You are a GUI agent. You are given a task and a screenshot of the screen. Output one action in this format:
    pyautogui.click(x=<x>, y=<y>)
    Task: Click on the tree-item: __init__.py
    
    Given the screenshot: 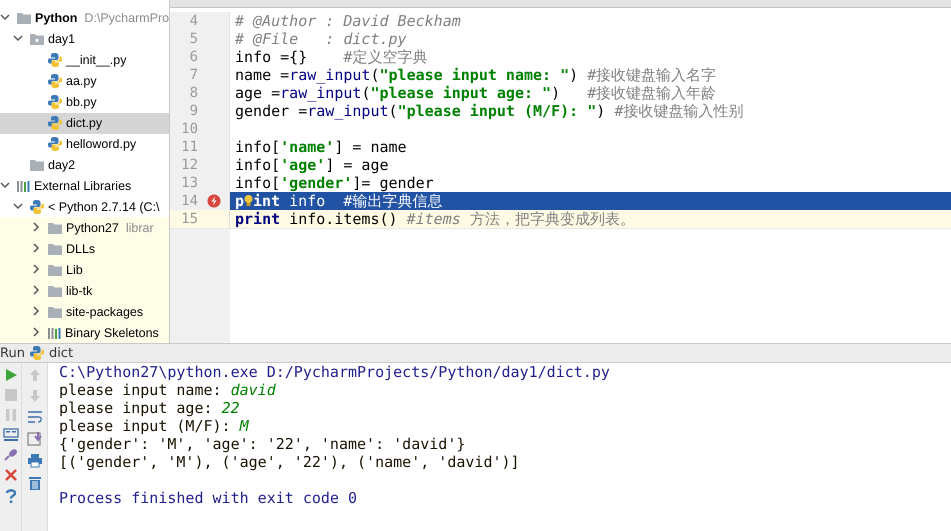 What is the action you would take?
    pyautogui.click(x=84, y=60)
    